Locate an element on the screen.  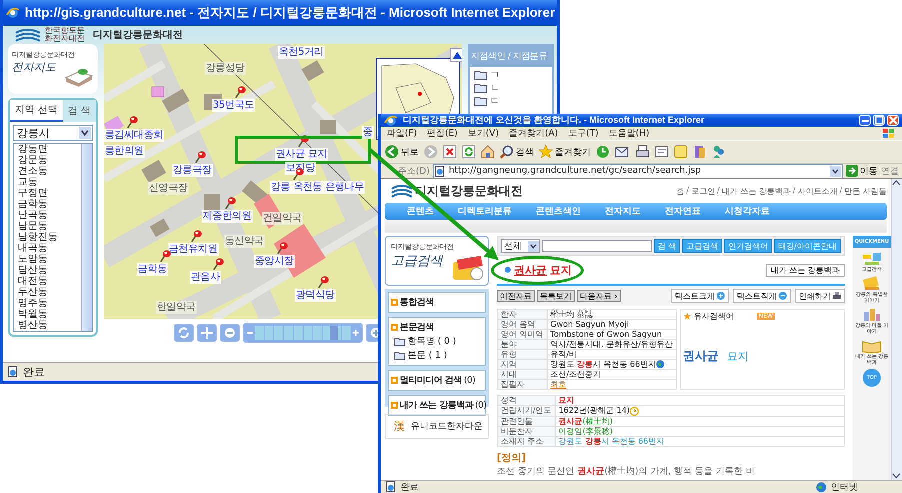
place-label: 강릉성당 is located at coordinates (225, 68).